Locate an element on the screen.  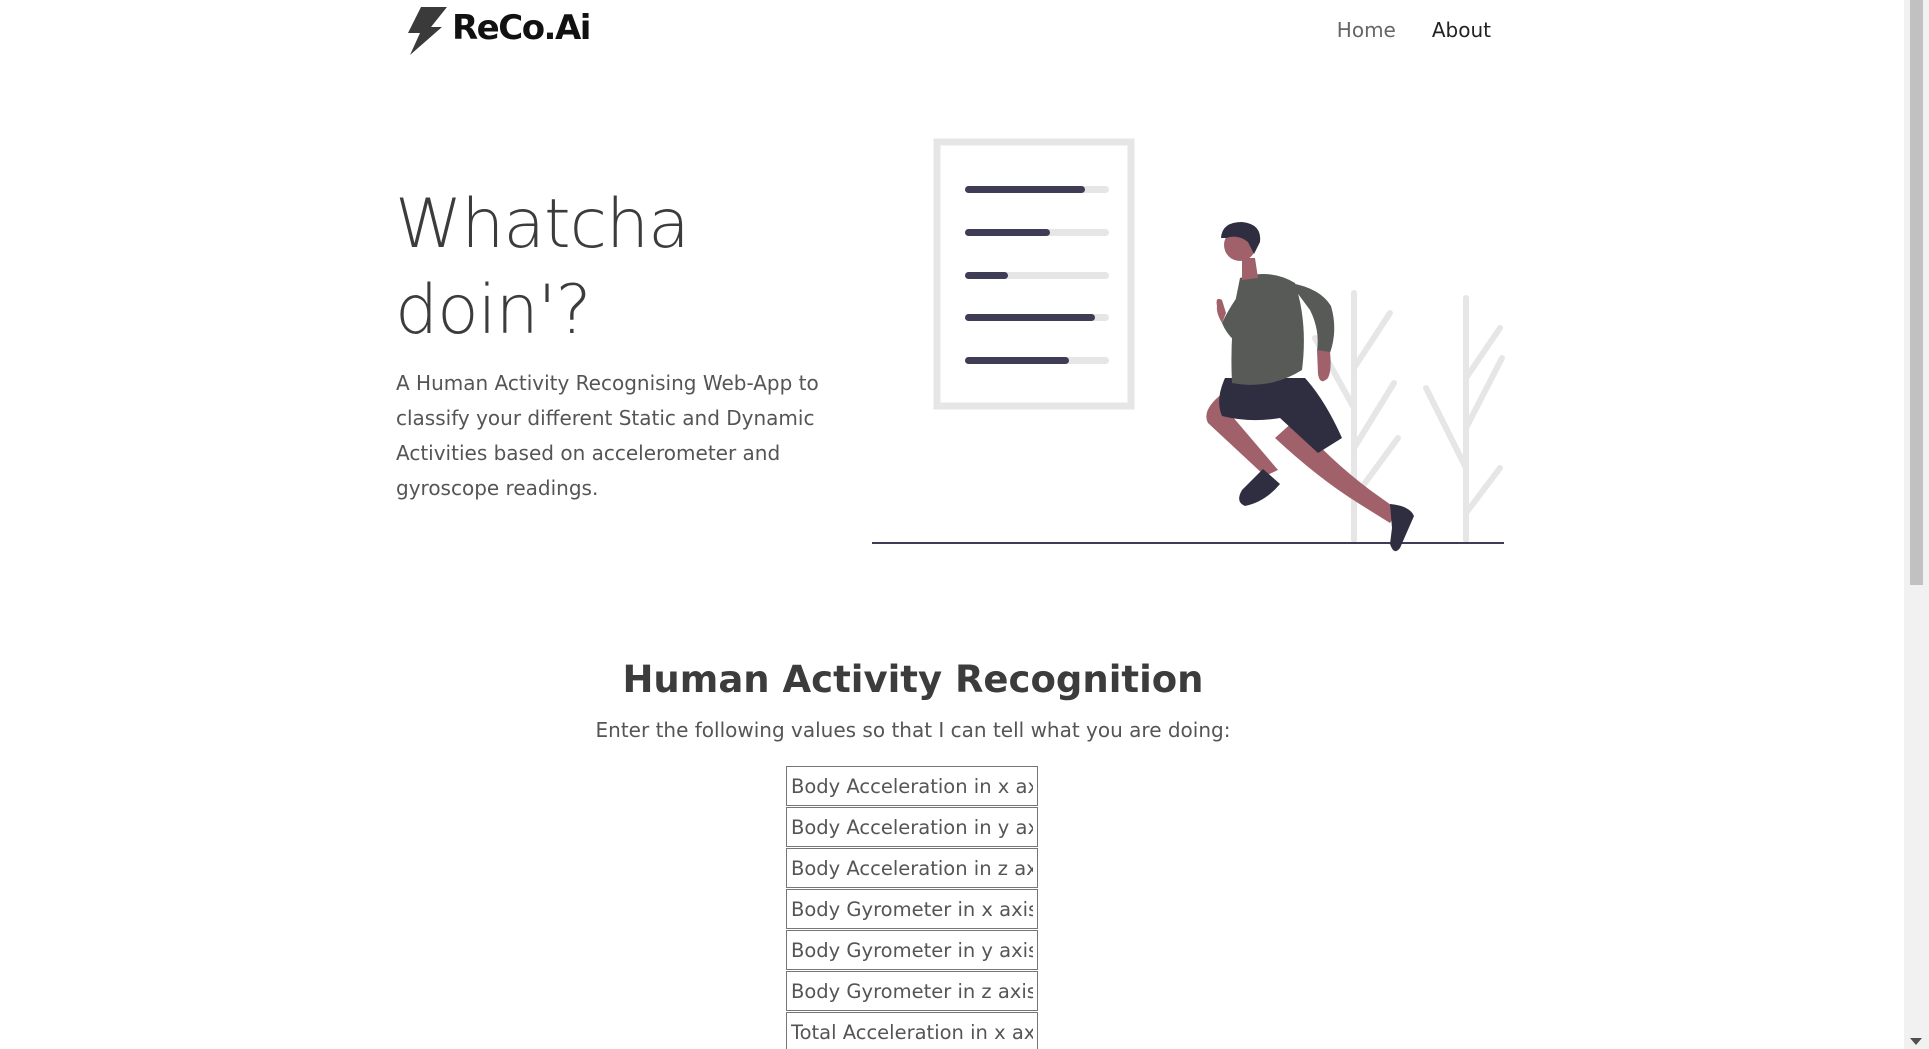
scroll-down-arrow-icon is located at coordinates (1916, 1041).